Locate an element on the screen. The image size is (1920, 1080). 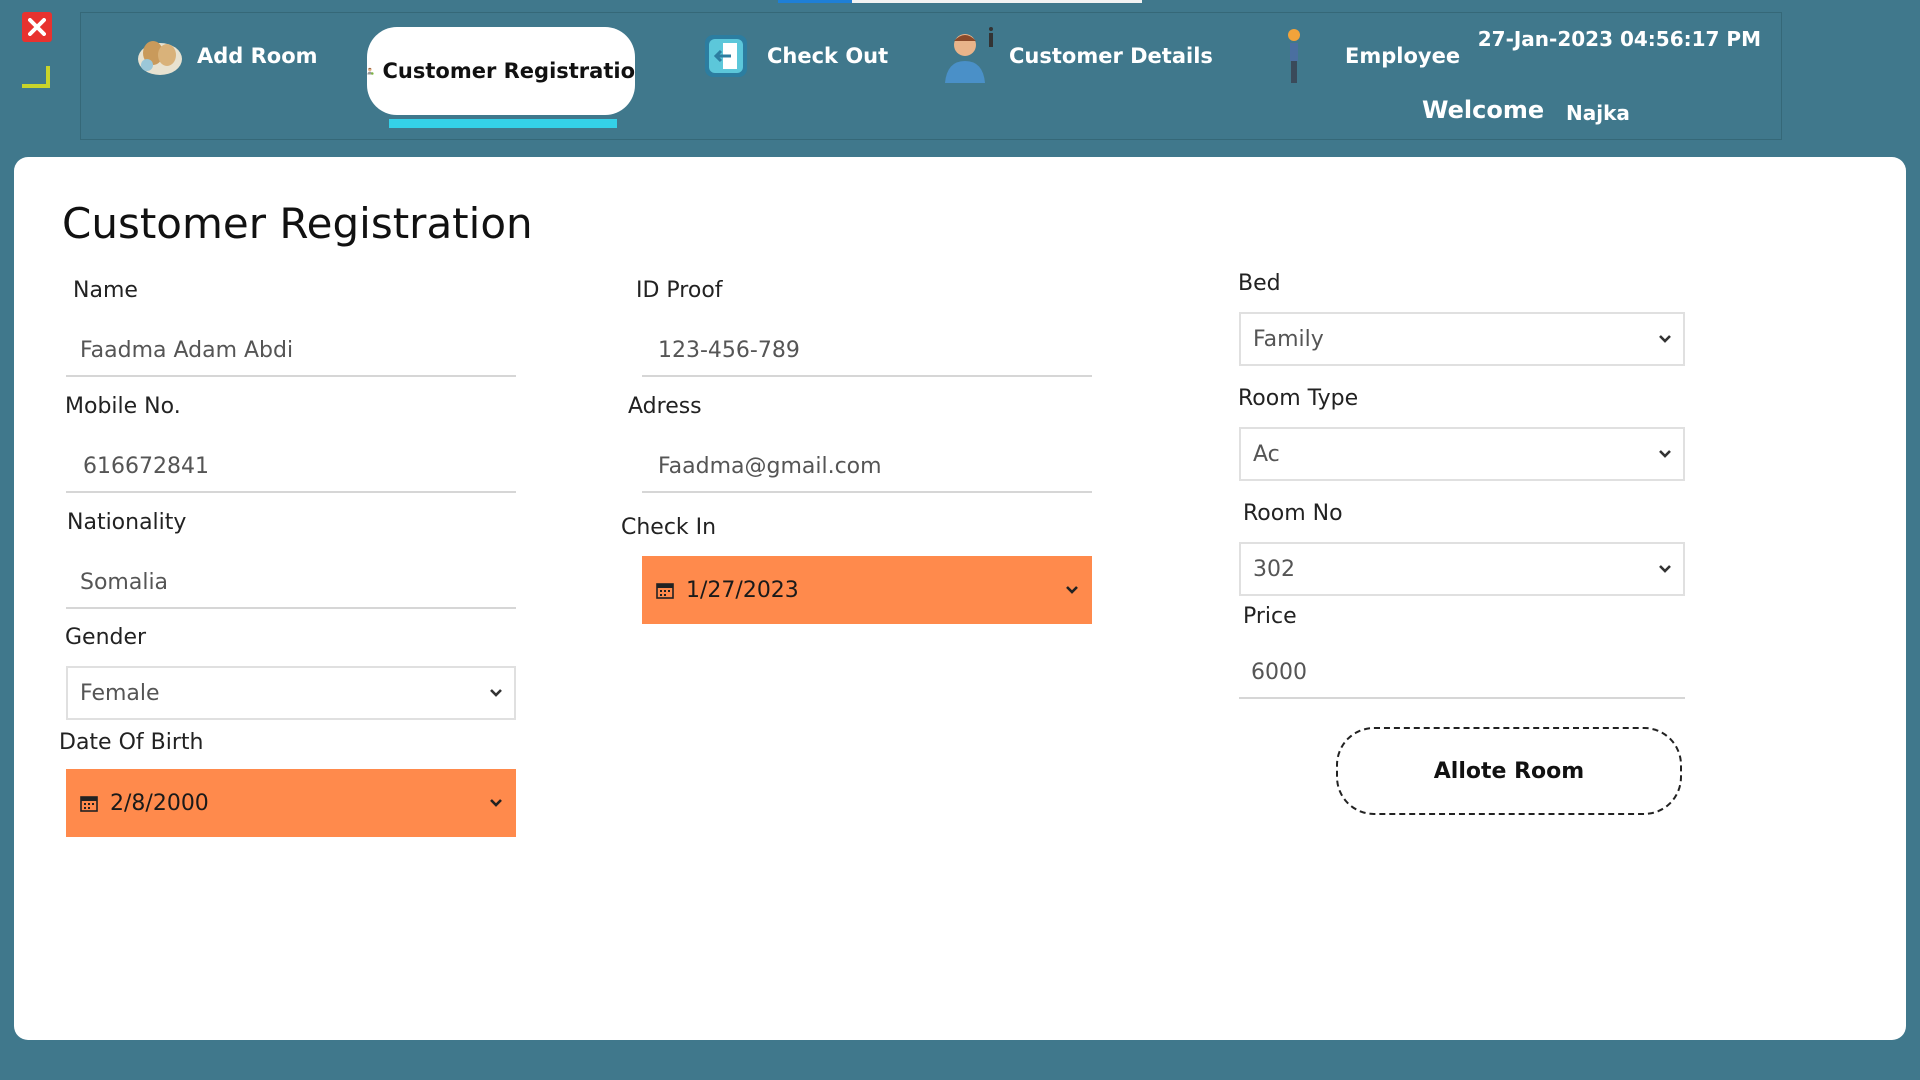
mobile-input is located at coordinates (291, 467).